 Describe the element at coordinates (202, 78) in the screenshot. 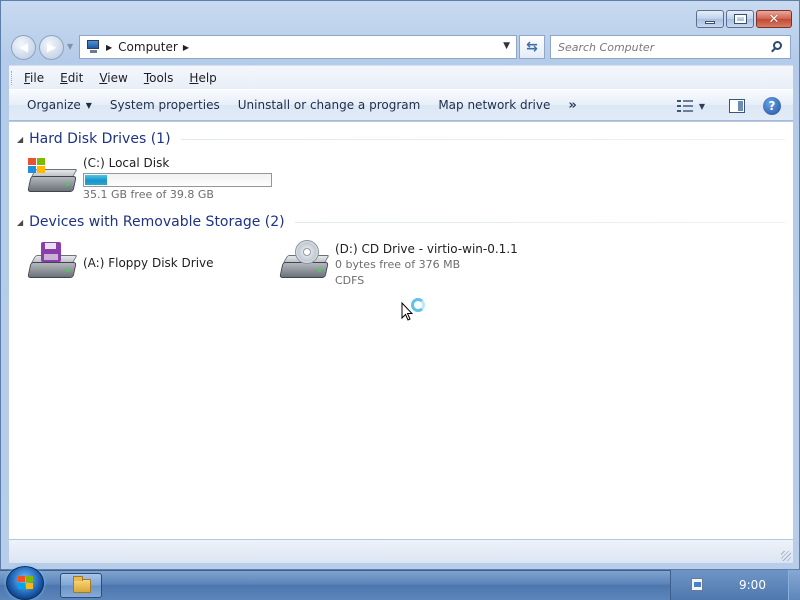

I see `menu-help: Help` at that location.